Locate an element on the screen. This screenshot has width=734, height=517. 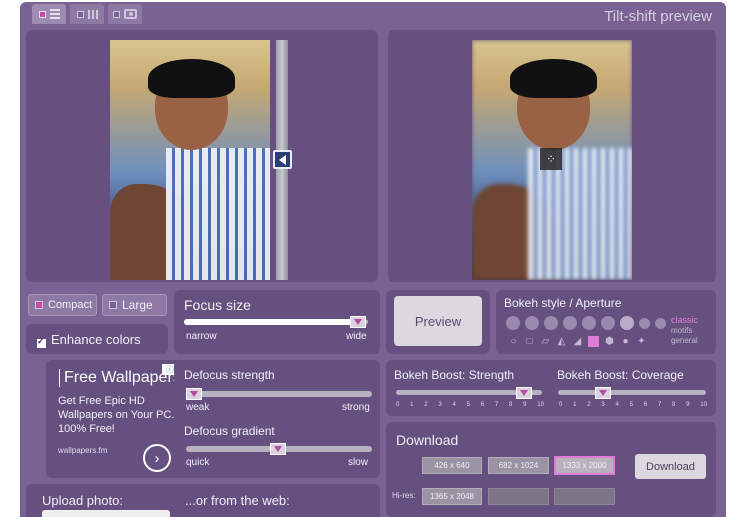
bokeh-boost-strength-title: Bokeh Boost: Strength is located at coordinates (454, 375).